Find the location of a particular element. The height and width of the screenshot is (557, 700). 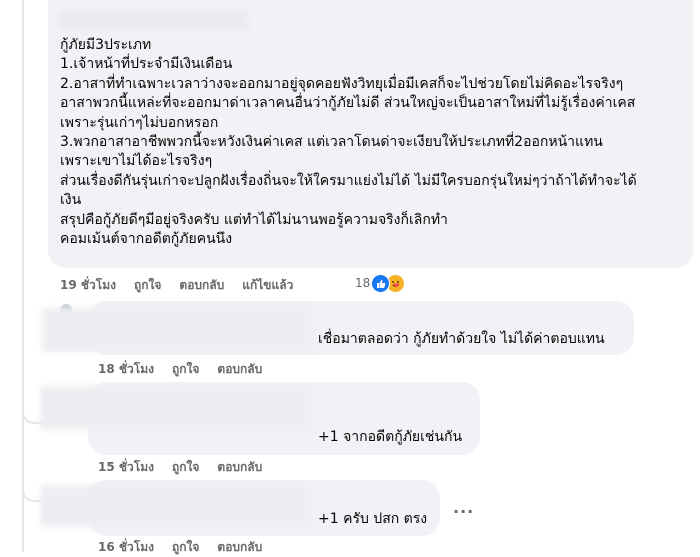

reaction-count: 18 is located at coordinates (362, 283).